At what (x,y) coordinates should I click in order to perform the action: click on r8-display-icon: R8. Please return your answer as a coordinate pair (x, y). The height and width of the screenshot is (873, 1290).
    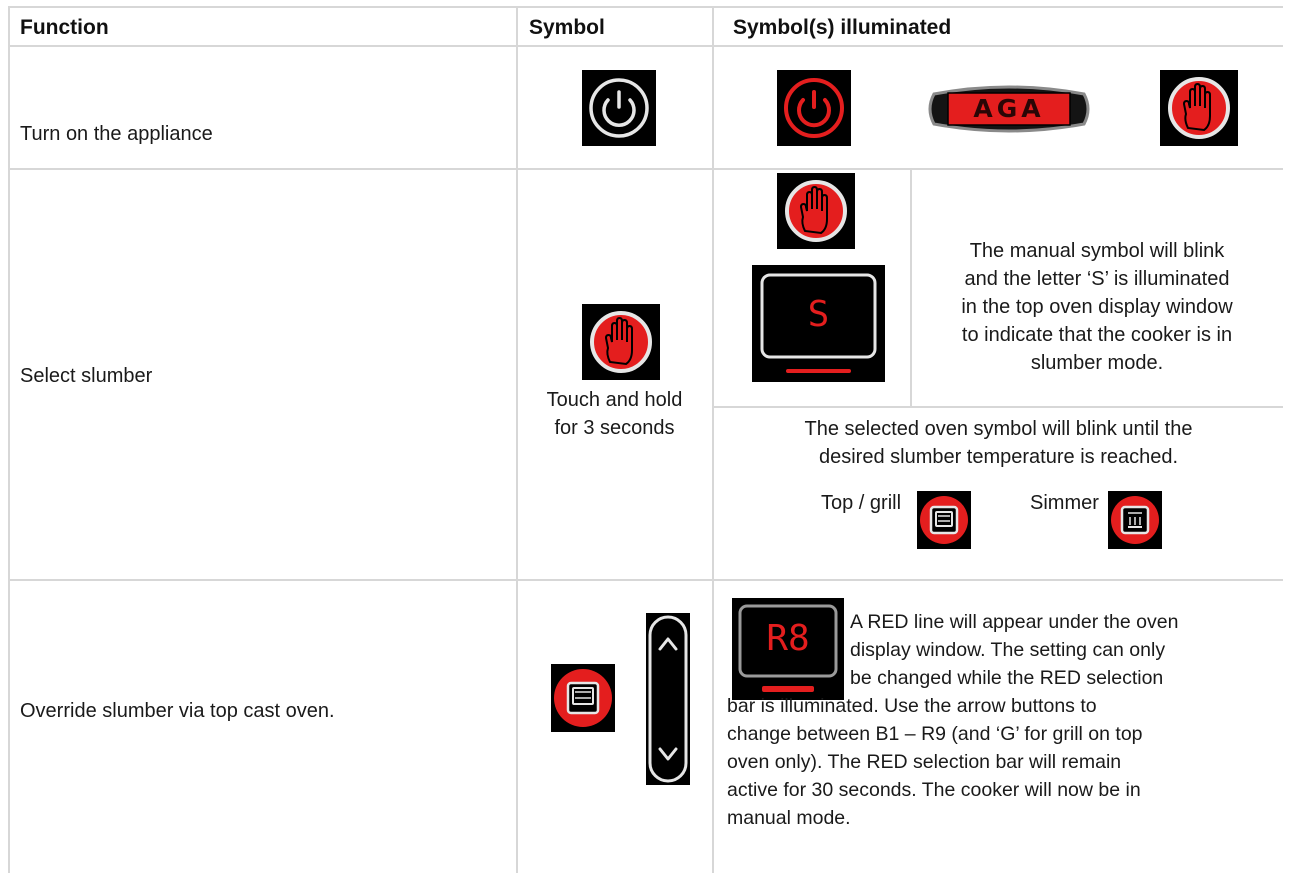
    Looking at the image, I should click on (788, 649).